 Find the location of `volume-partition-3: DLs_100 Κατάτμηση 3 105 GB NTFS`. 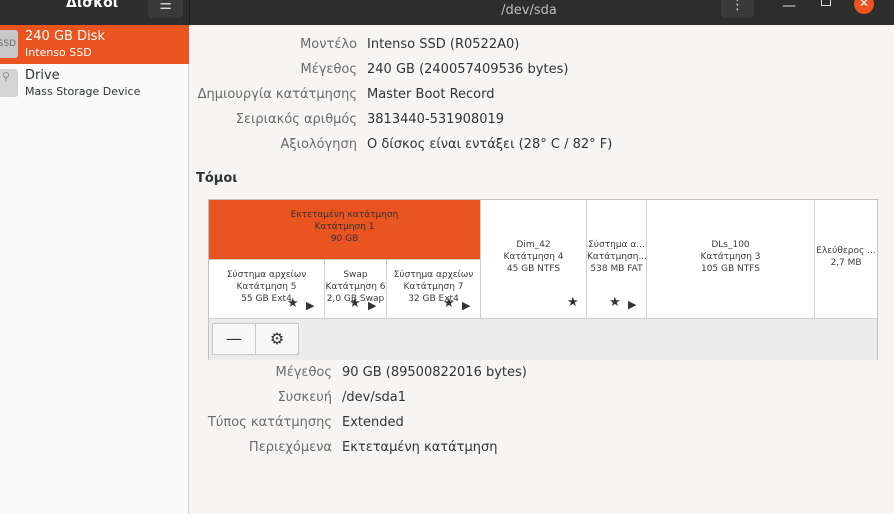

volume-partition-3: DLs_100 Κατάτμηση 3 105 GB NTFS is located at coordinates (731, 259).